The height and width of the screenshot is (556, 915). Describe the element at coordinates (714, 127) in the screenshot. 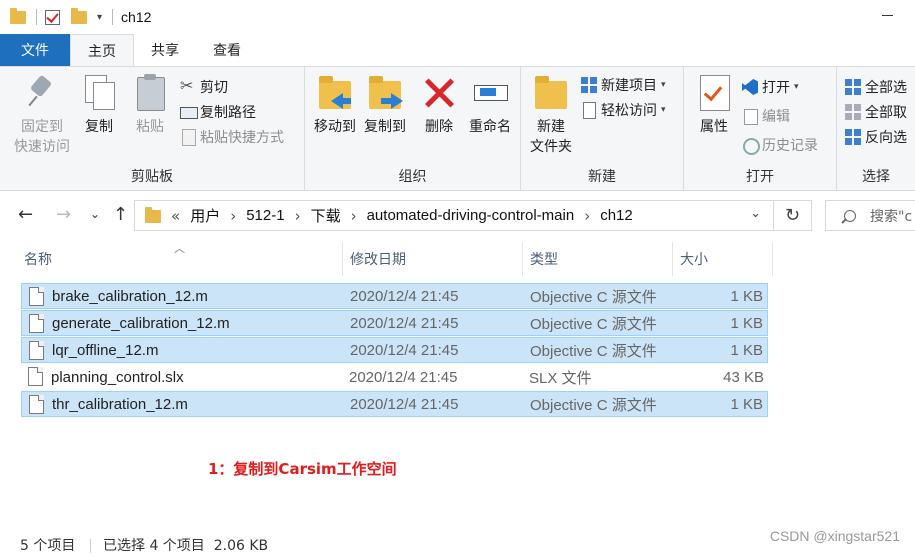

I see `properties-label: 属性` at that location.